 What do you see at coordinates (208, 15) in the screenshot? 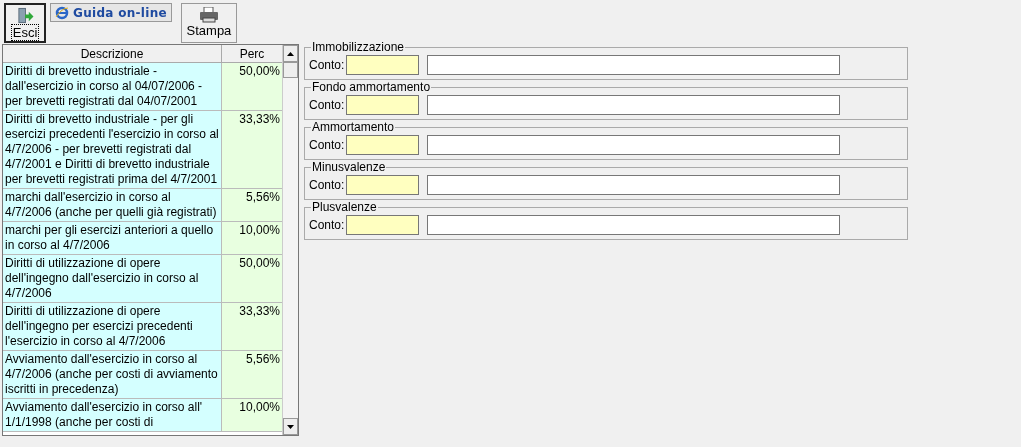
I see `printer-icon` at bounding box center [208, 15].